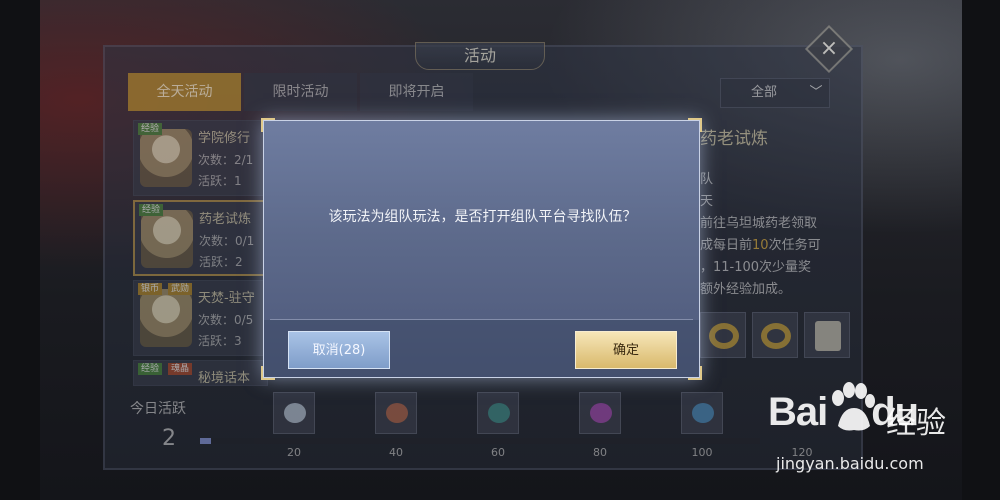  I want to click on activity-tabs: 全天活动 限时活动 即将开启, so click(300, 92).